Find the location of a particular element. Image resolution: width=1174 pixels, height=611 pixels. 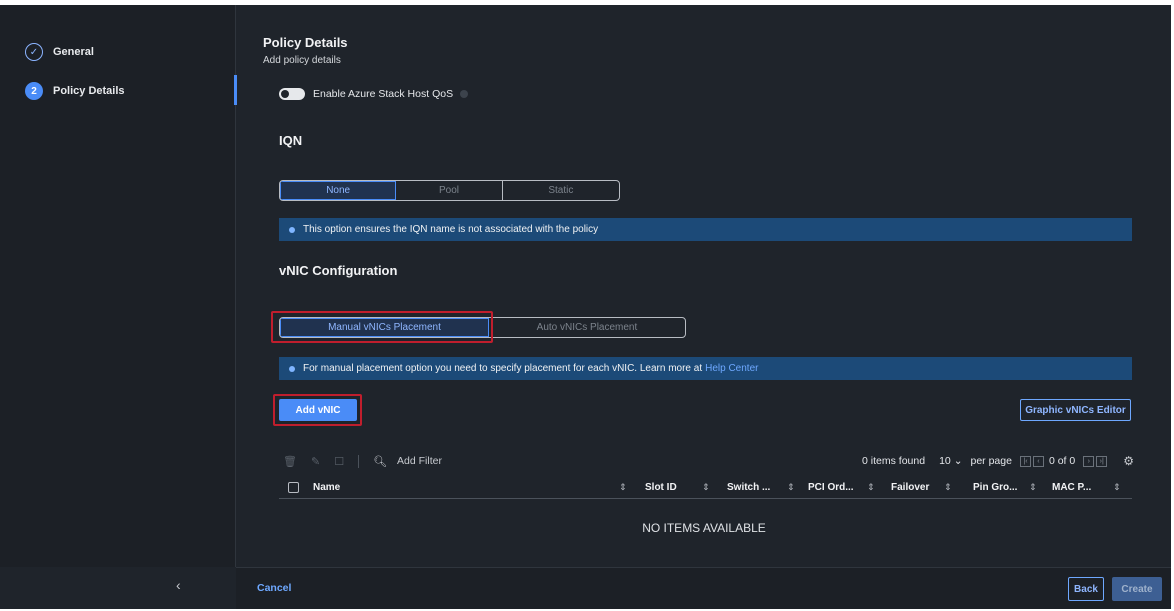

search-icon: 🔍︎ is located at coordinates (380, 461).